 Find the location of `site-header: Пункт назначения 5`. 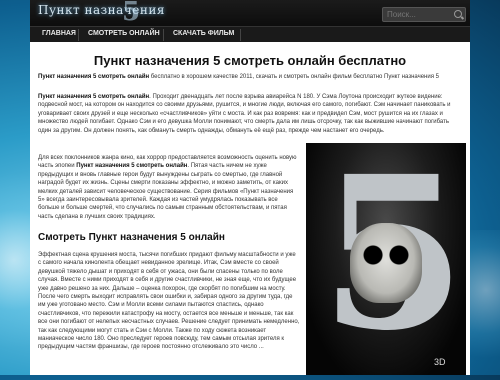

site-header: Пункт назначения 5 is located at coordinates (250, 13).